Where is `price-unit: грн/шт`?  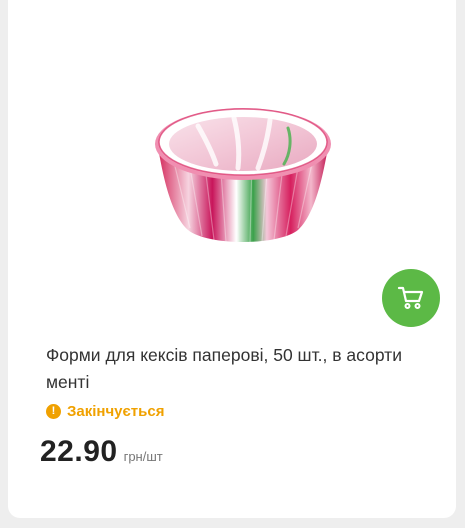 price-unit: грн/шт is located at coordinates (143, 456).